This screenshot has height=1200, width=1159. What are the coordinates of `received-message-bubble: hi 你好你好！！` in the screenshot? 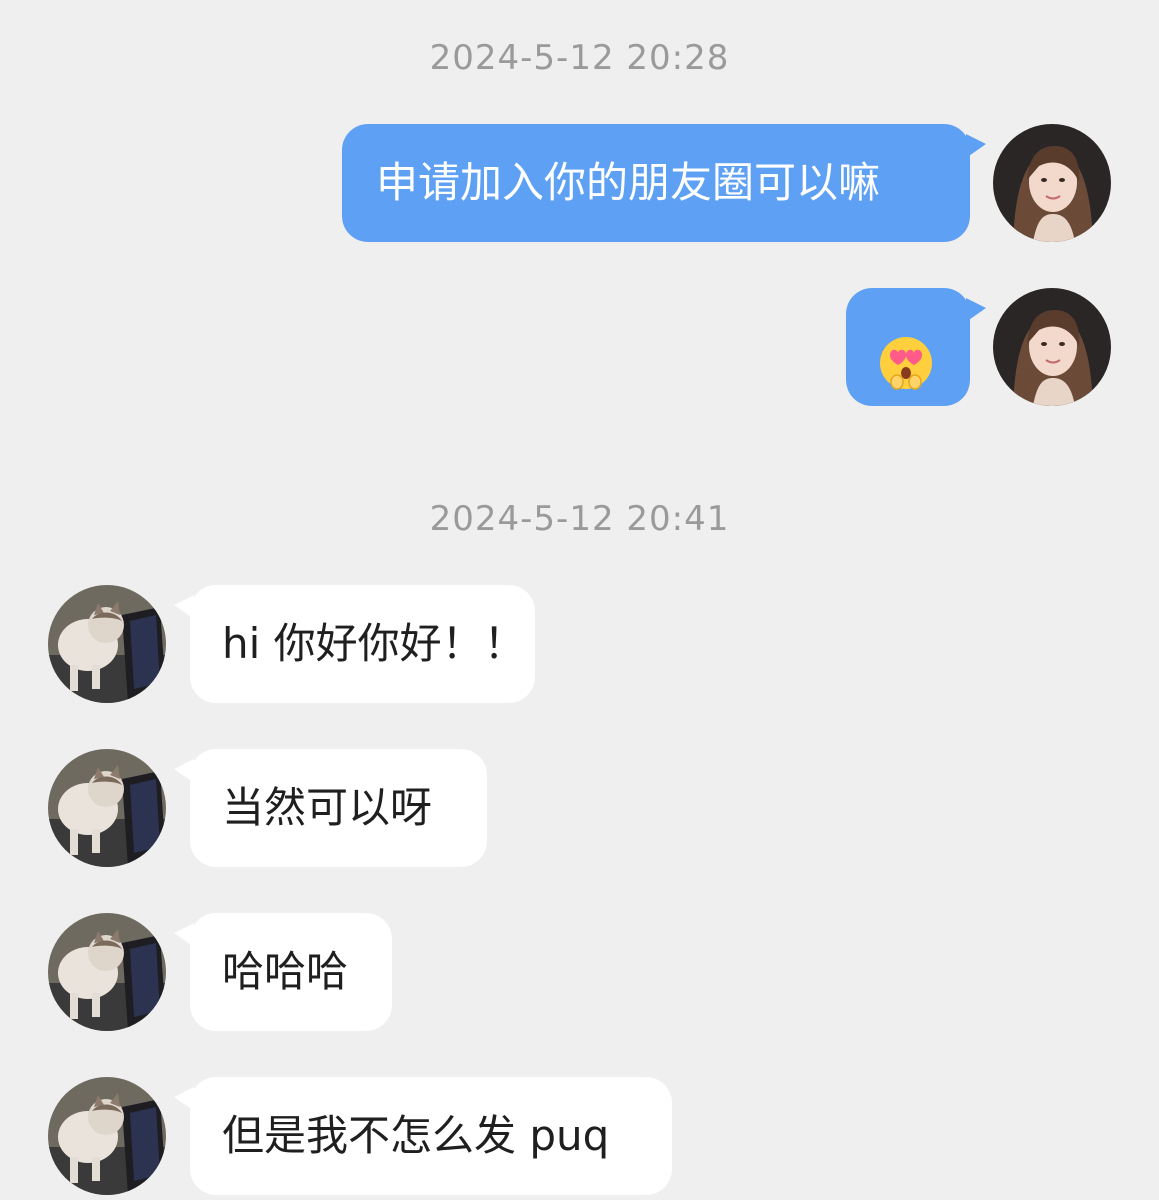 It's located at (354, 644).